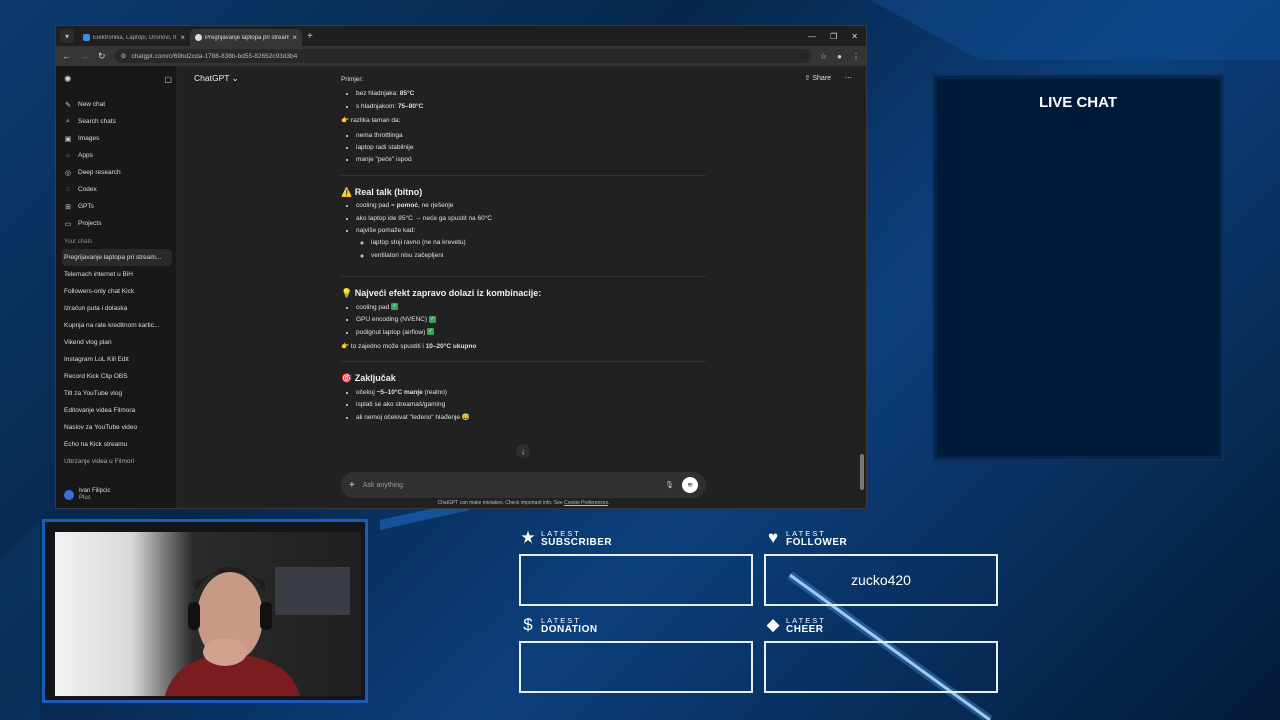  Describe the element at coordinates (118, 461) in the screenshot. I see `chat-history-item: Ubrzanje videa u Filmori` at that location.